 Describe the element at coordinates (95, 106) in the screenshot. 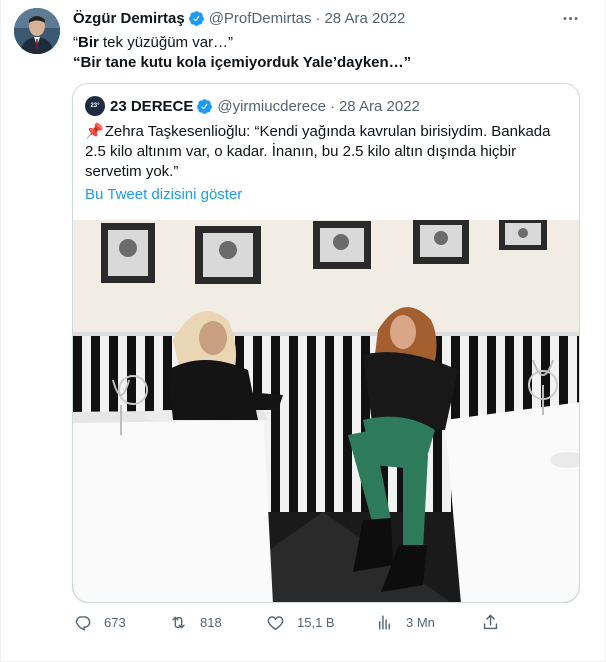

I see `quoted-author-avatar: 23°` at that location.